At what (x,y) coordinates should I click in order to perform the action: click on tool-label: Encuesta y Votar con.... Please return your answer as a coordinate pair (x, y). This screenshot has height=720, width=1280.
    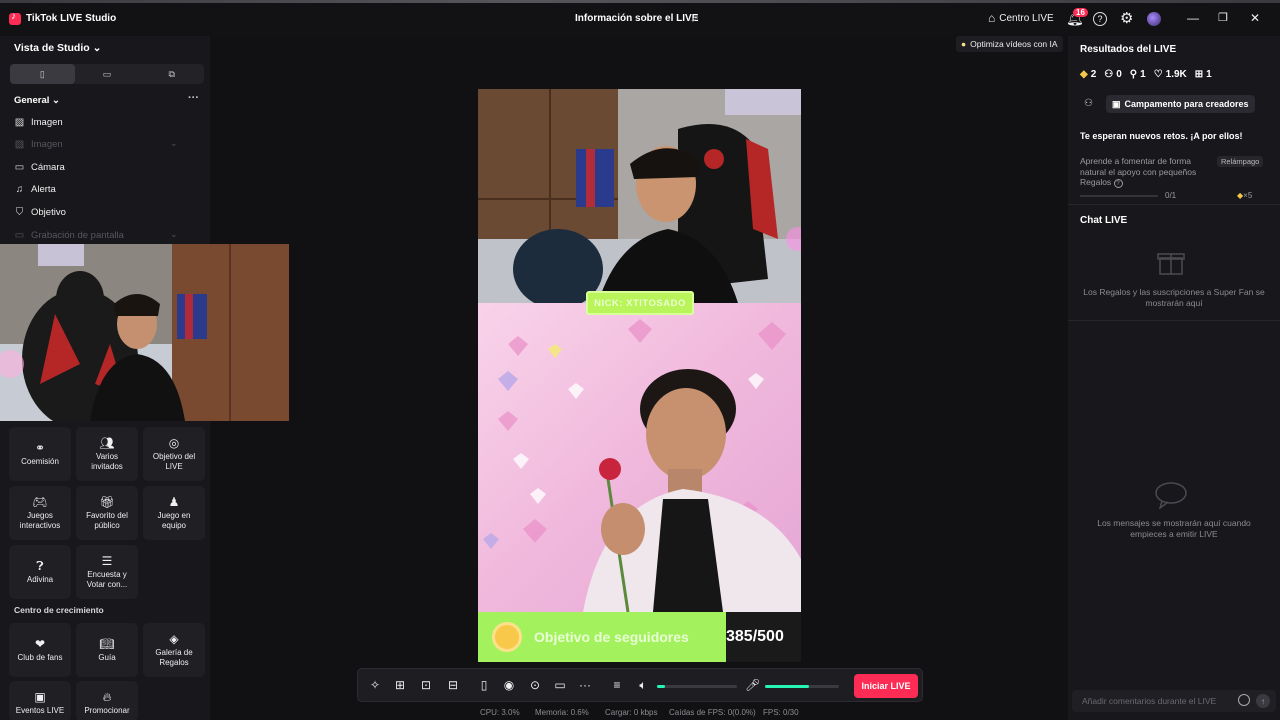
    Looking at the image, I should click on (107, 579).